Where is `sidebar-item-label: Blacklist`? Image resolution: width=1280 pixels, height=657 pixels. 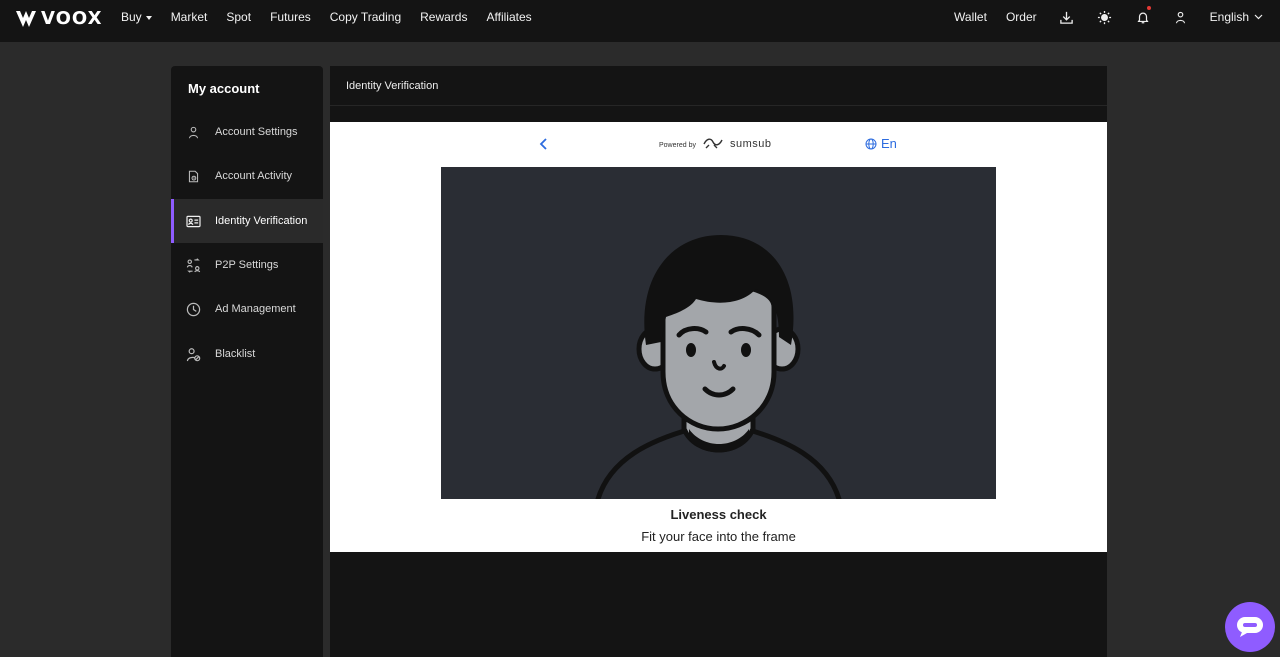
sidebar-item-label: Blacklist is located at coordinates (235, 354).